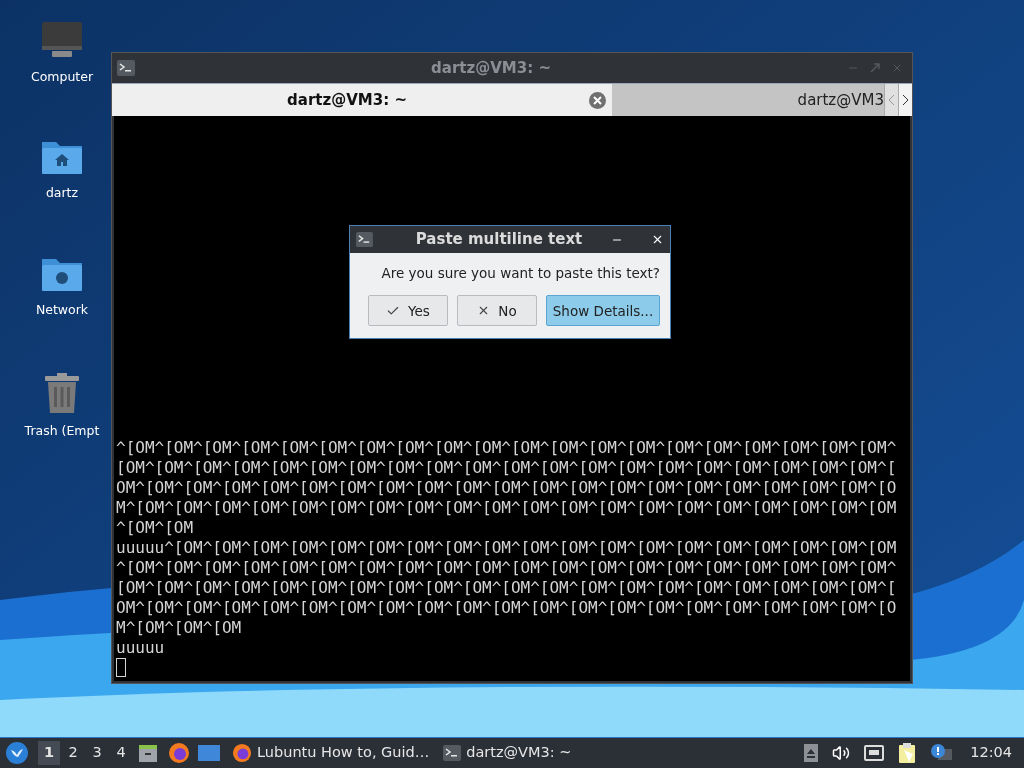  Describe the element at coordinates (748, 100) in the screenshot. I see `terminal-tab: dartz@VM3` at that location.